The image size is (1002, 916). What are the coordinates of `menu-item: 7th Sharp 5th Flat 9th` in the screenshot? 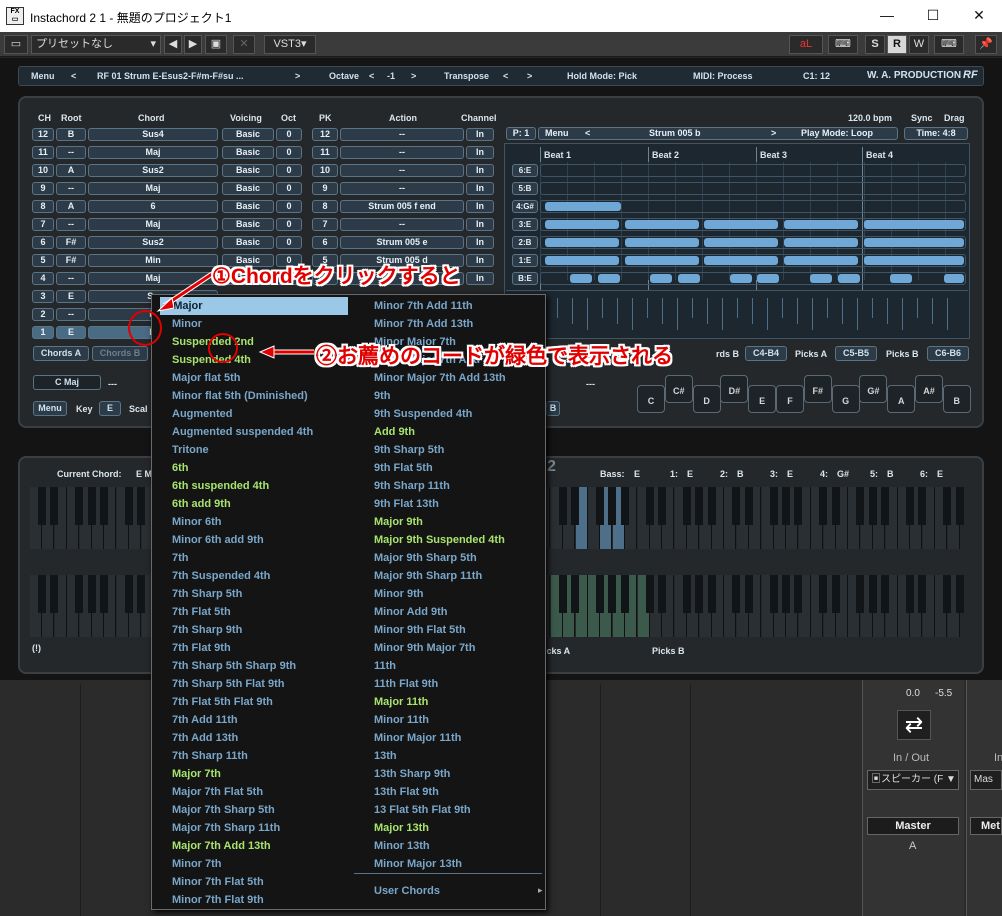 It's located at (228, 684).